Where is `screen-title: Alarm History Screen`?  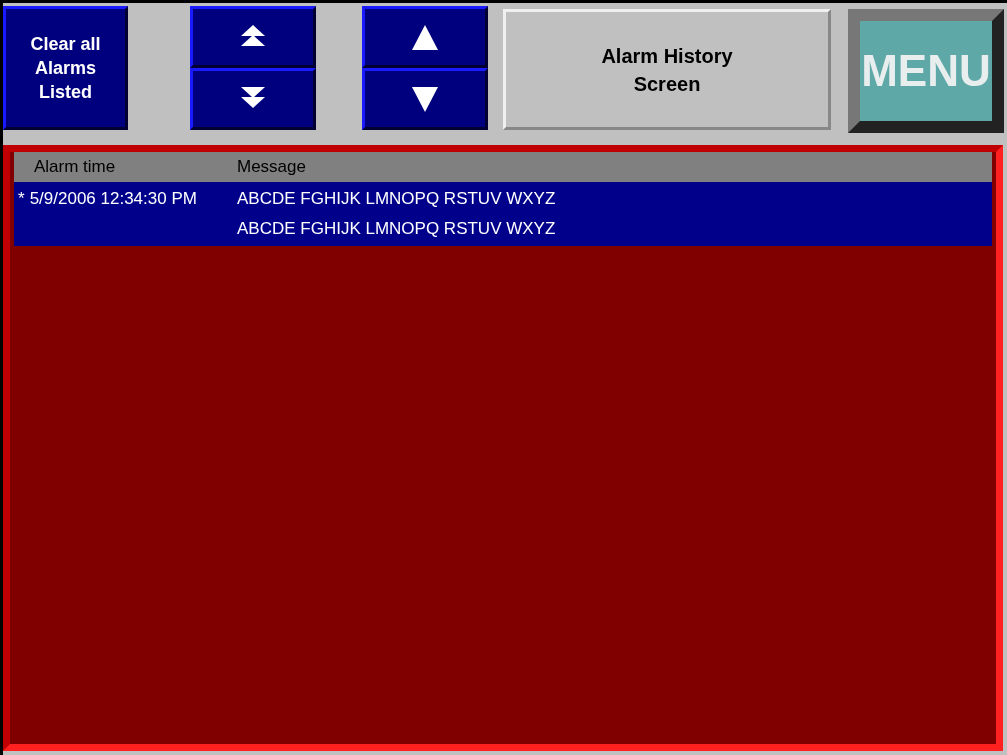 screen-title: Alarm History Screen is located at coordinates (667, 69).